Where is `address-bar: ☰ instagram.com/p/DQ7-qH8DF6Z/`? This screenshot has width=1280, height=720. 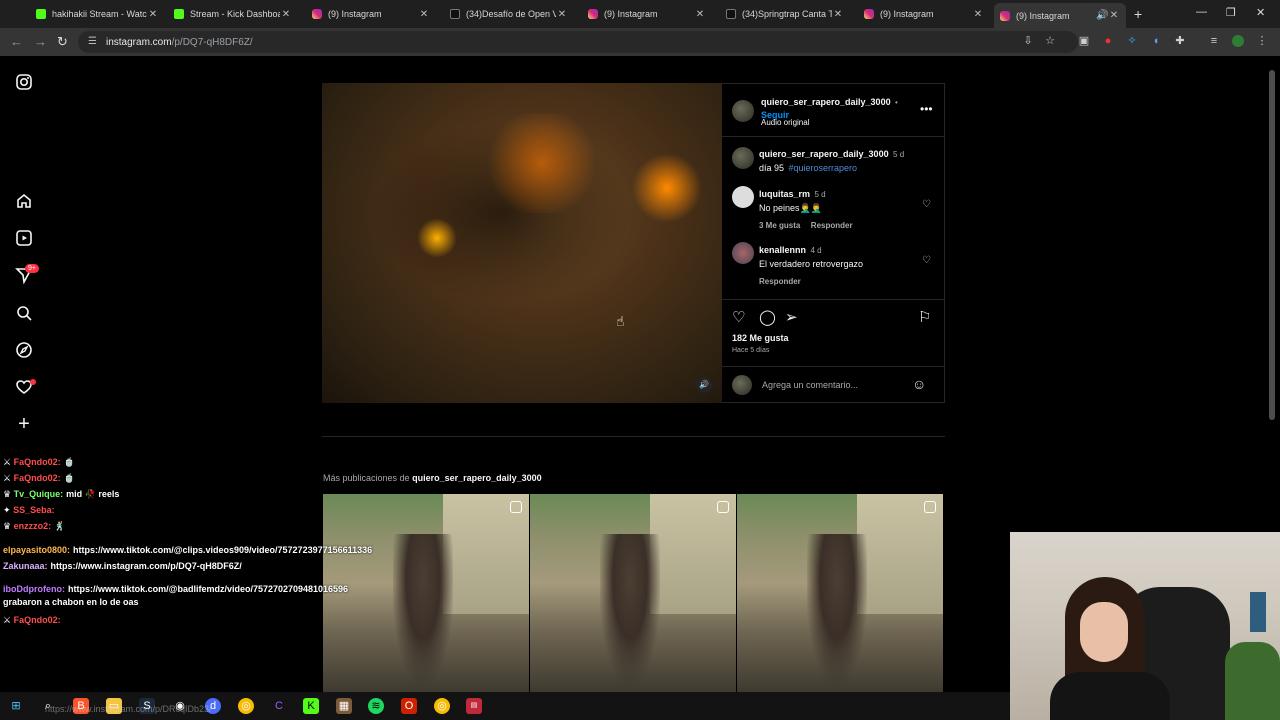 address-bar: ☰ instagram.com/p/DQ7-qH8DF6Z/ is located at coordinates (578, 42).